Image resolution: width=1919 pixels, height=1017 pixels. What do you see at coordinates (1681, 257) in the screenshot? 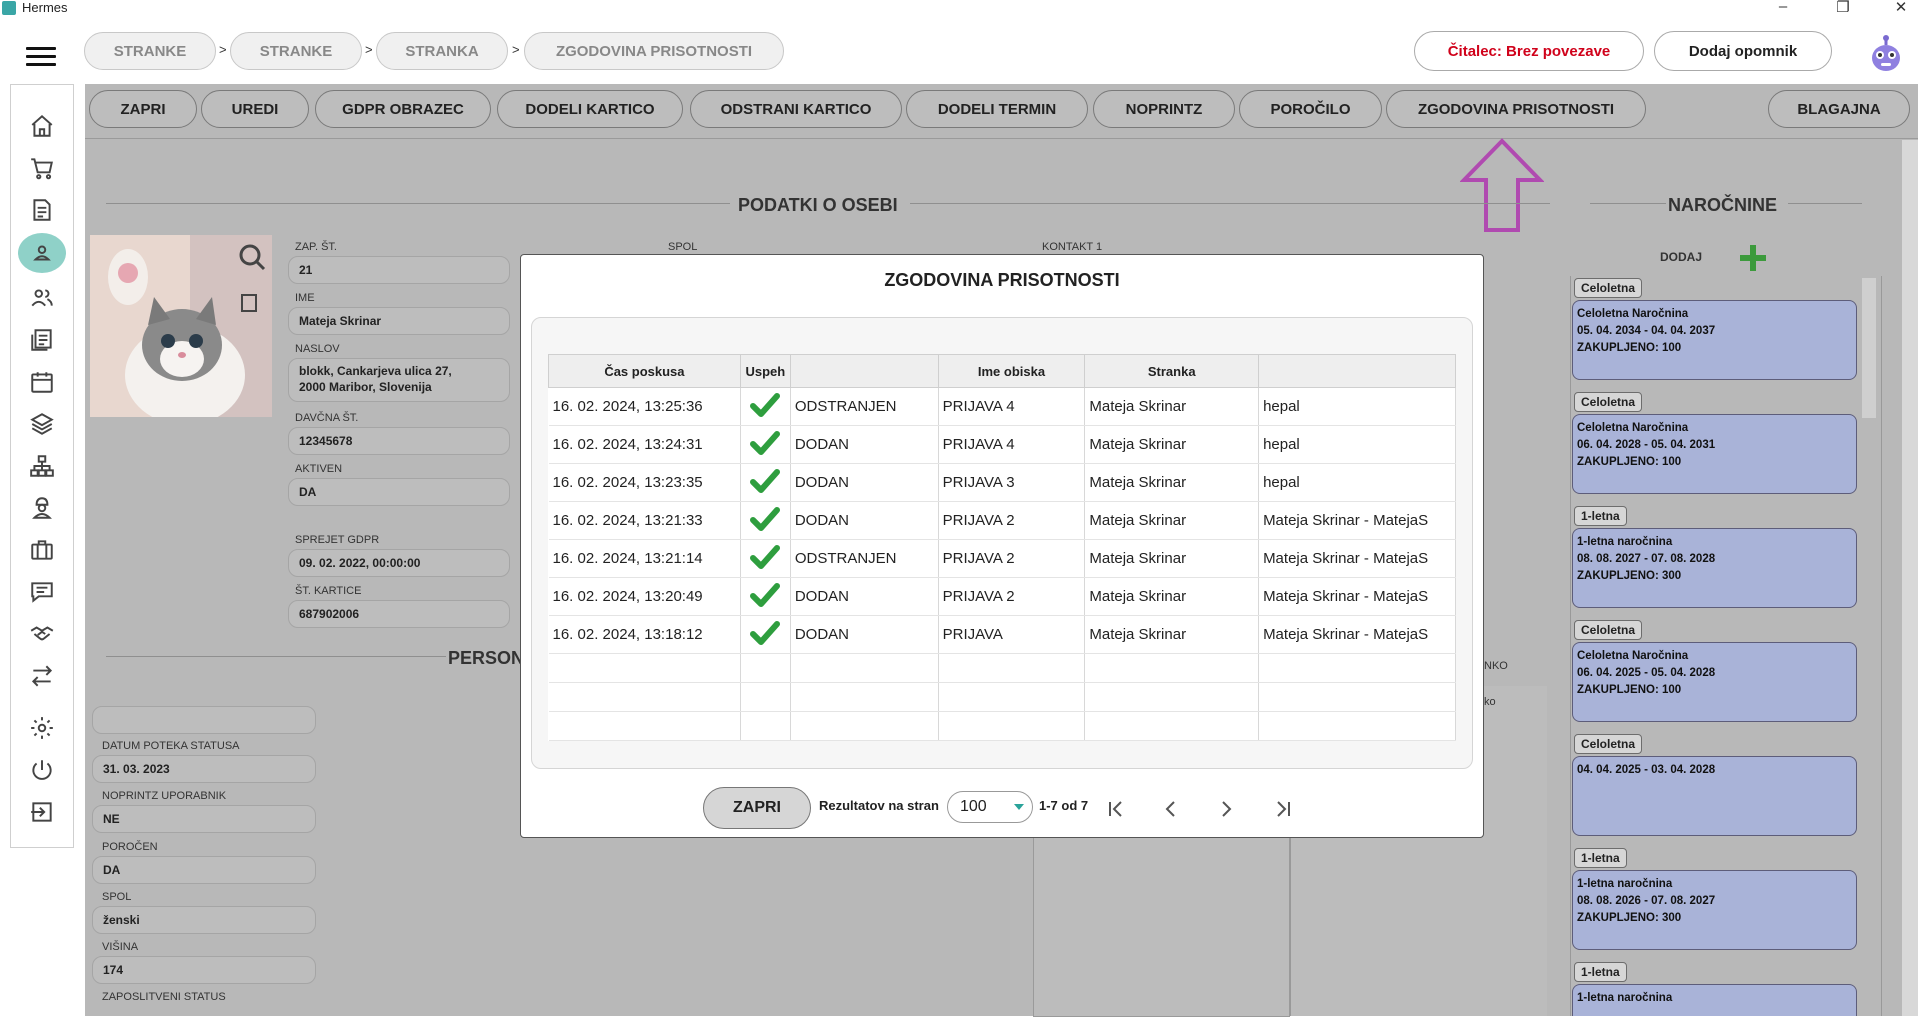
I see `add-subscription-label: DODAJ` at bounding box center [1681, 257].